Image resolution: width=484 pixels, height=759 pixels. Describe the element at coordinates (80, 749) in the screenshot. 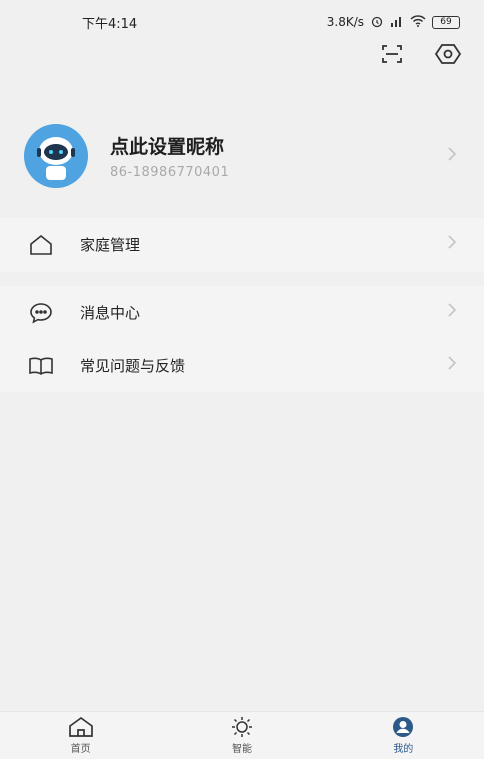

I see `nav-label-home: 首页` at that location.